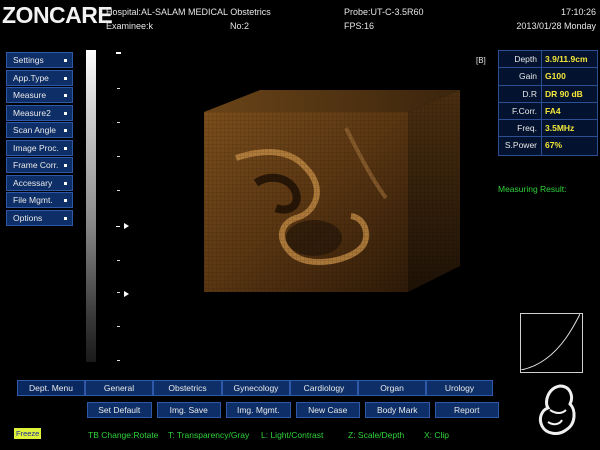 The image size is (600, 450). What do you see at coordinates (359, 26) in the screenshot?
I see `fps-label: FPS:16` at bounding box center [359, 26].